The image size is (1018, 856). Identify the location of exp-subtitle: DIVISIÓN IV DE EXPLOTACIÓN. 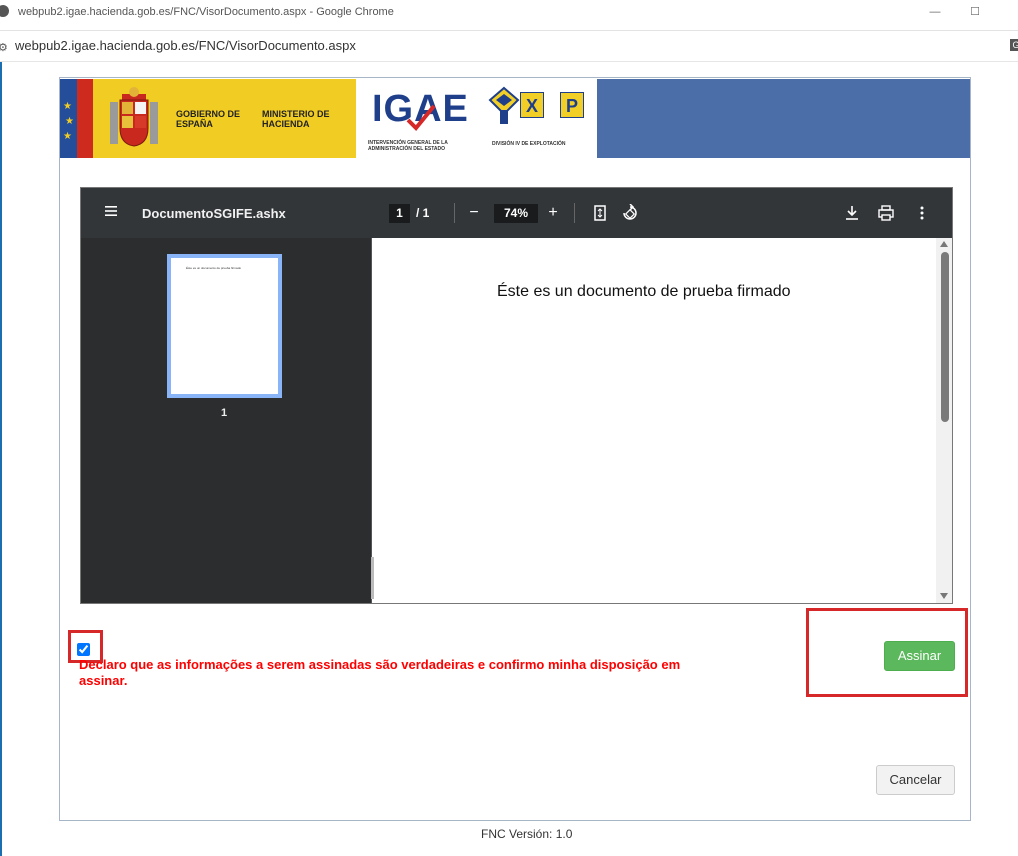
(529, 144).